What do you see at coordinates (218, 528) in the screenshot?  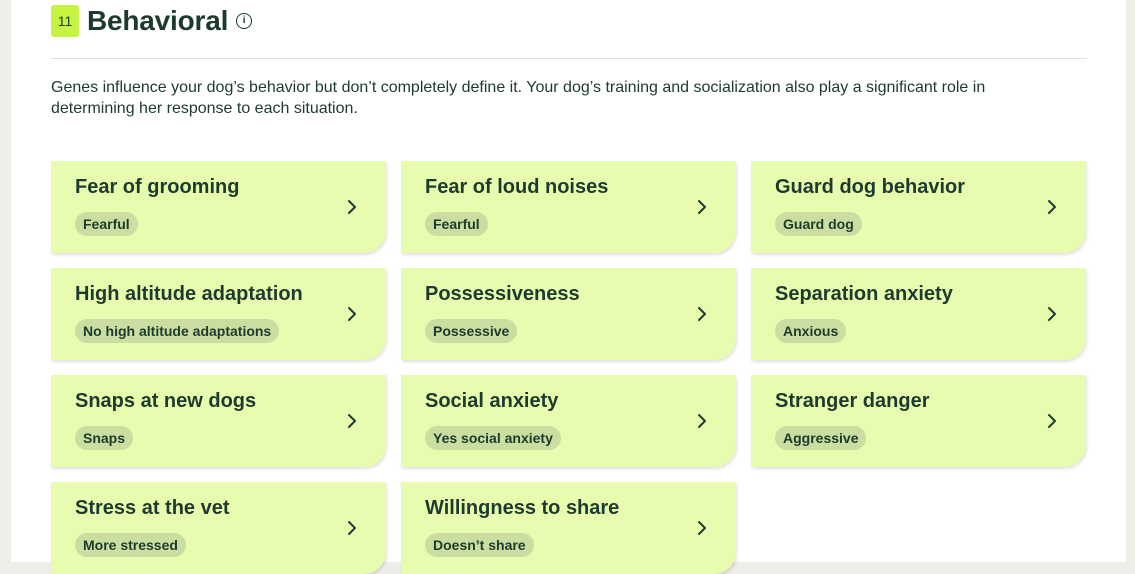 I see `trait-card-stress-at-the-vet: Stress at the vet More stressed` at bounding box center [218, 528].